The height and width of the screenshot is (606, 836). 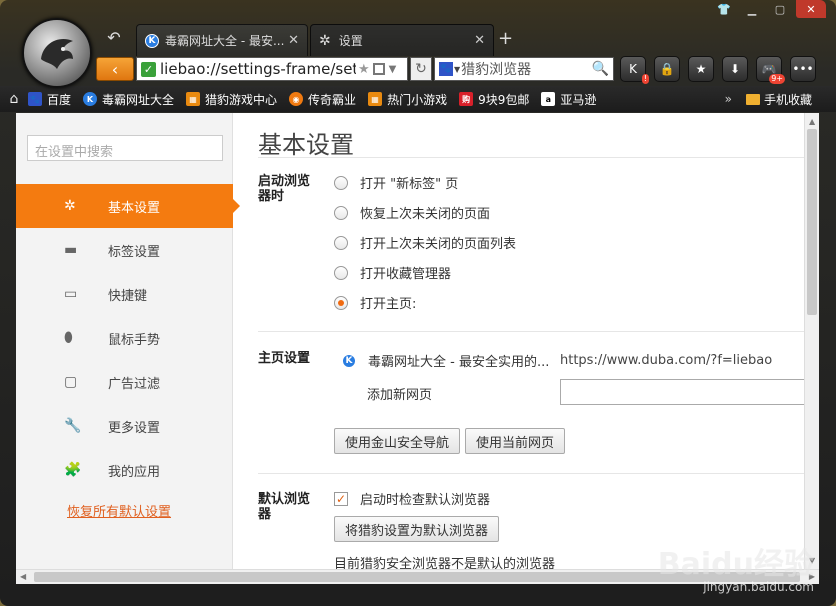 What do you see at coordinates (735, 69) in the screenshot?
I see `download-button: ⬇` at bounding box center [735, 69].